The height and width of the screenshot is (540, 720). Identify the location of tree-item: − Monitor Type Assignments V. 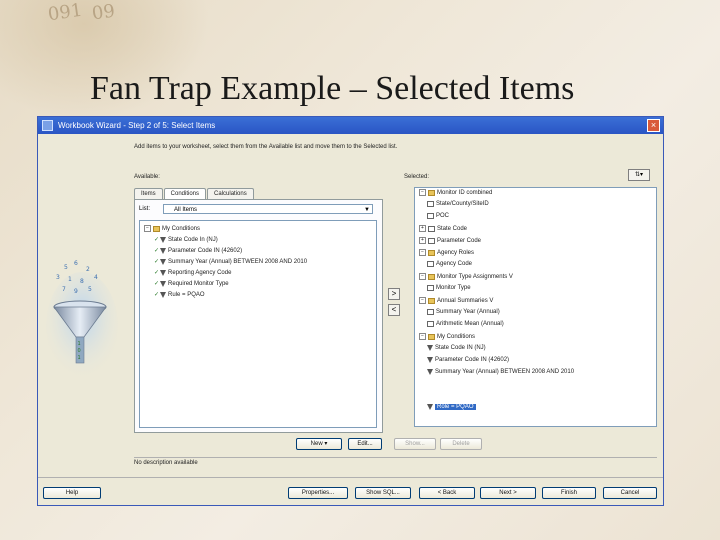
(466, 276).